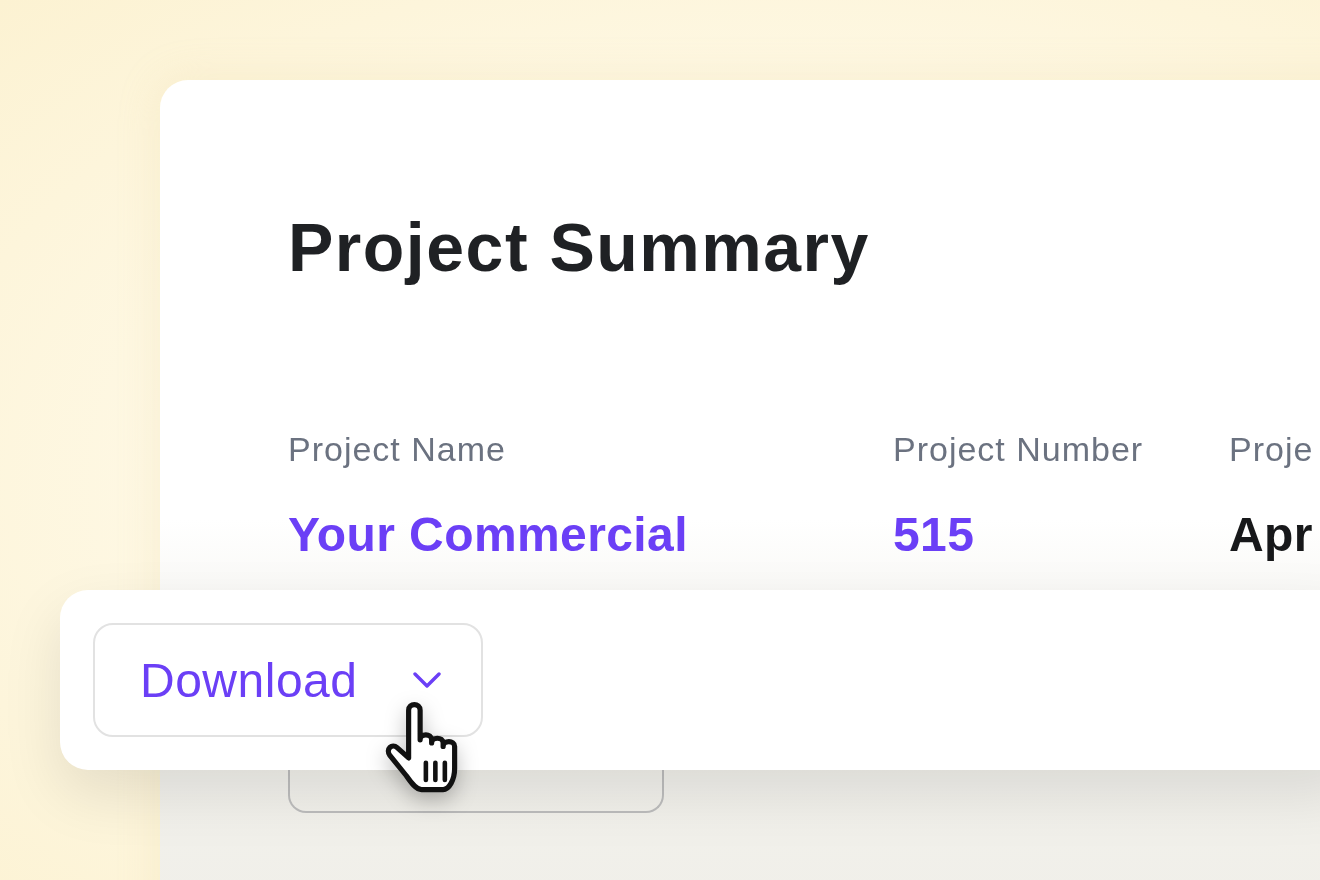 The image size is (1320, 880). What do you see at coordinates (427, 680) in the screenshot?
I see `chevron-down-icon` at bounding box center [427, 680].